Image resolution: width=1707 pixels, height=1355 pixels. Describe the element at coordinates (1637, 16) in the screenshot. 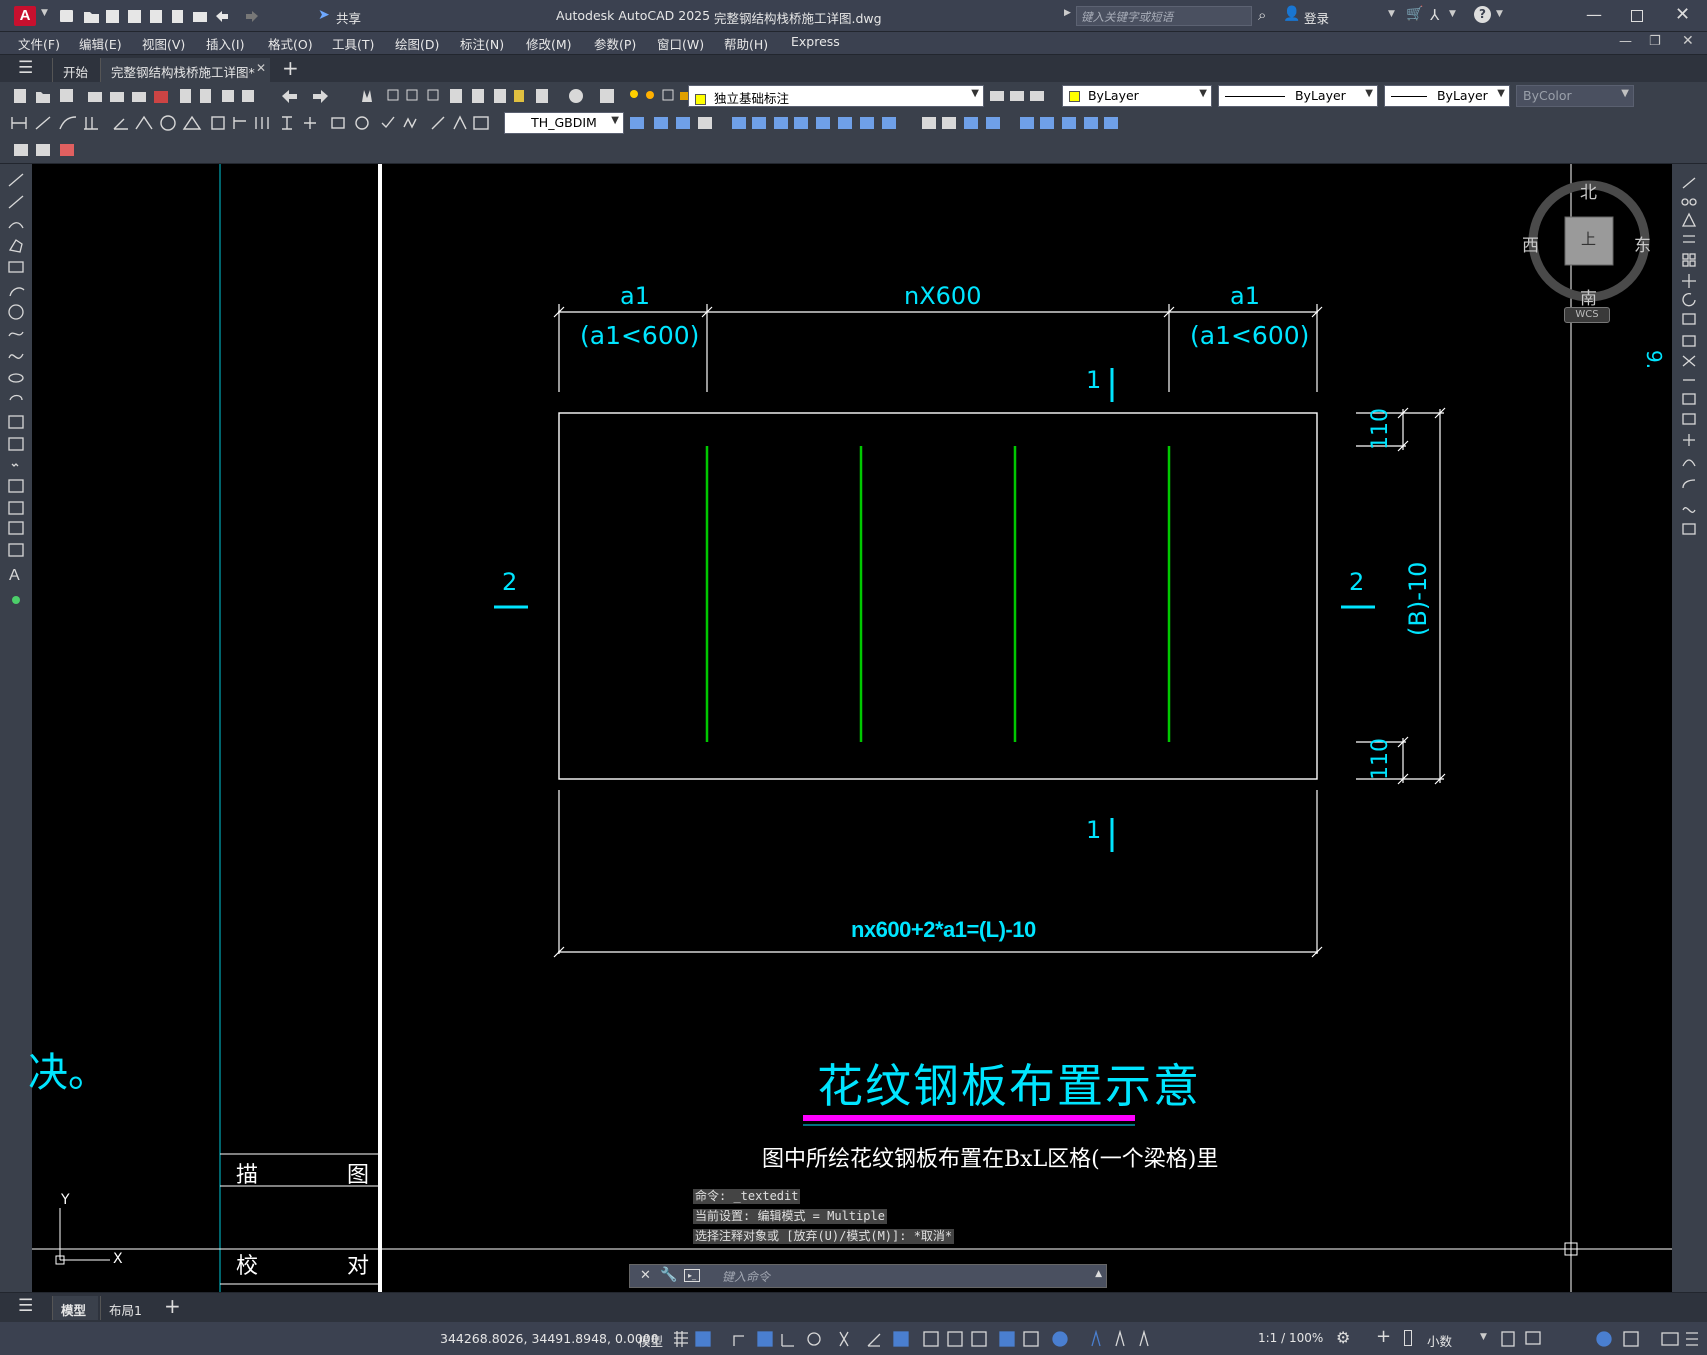

I see `maximize-window-icon` at that location.